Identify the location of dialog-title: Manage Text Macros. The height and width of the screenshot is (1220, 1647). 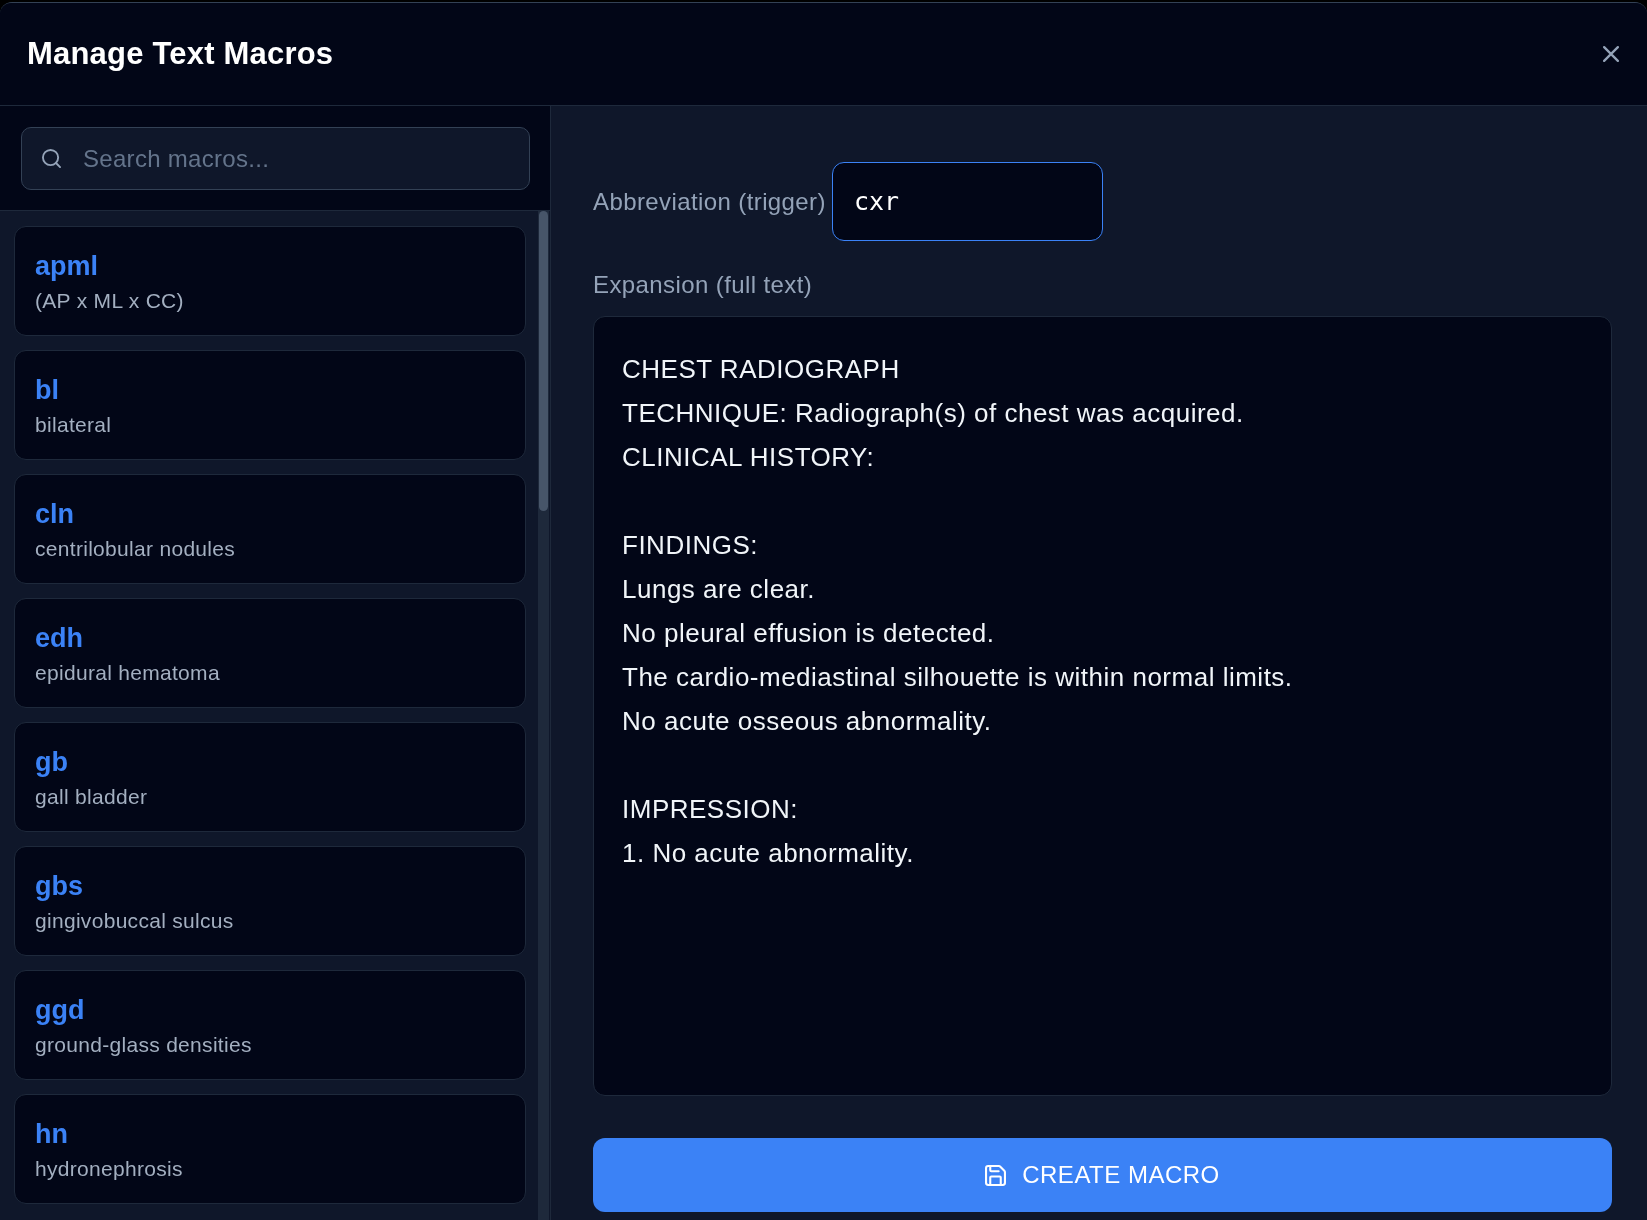
(180, 54).